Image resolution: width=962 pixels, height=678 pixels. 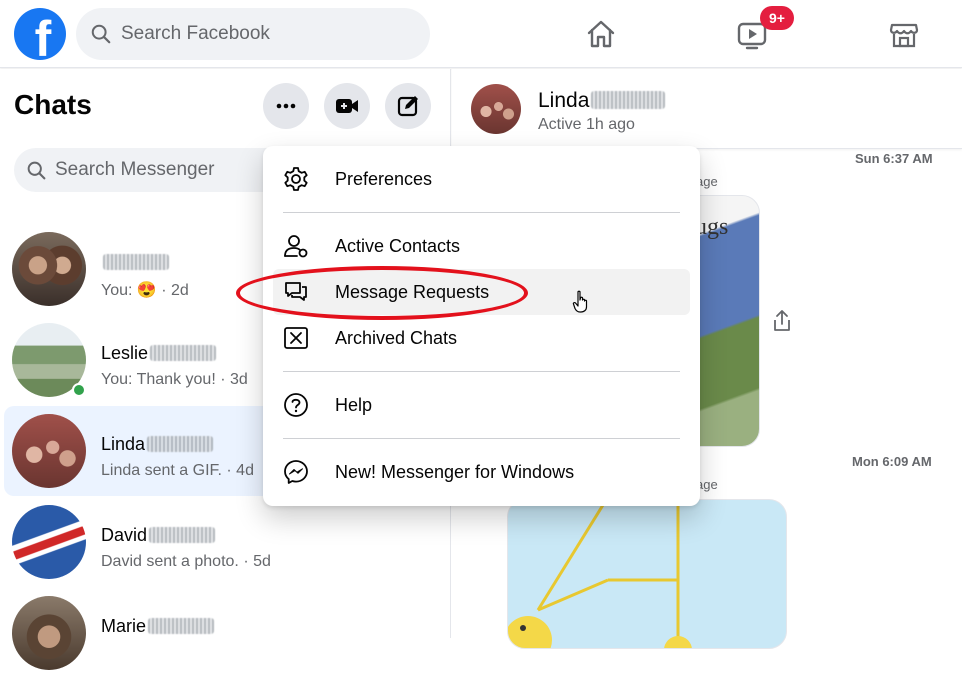 I want to click on sun-illustration, so click(x=600, y=574).